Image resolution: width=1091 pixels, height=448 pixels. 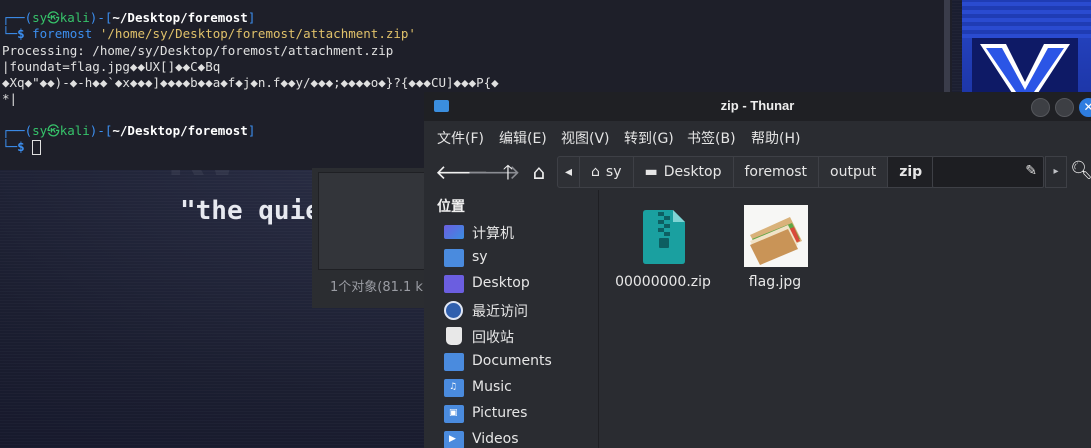 I want to click on sidebar-item-label: 最近访问, so click(x=500, y=312).